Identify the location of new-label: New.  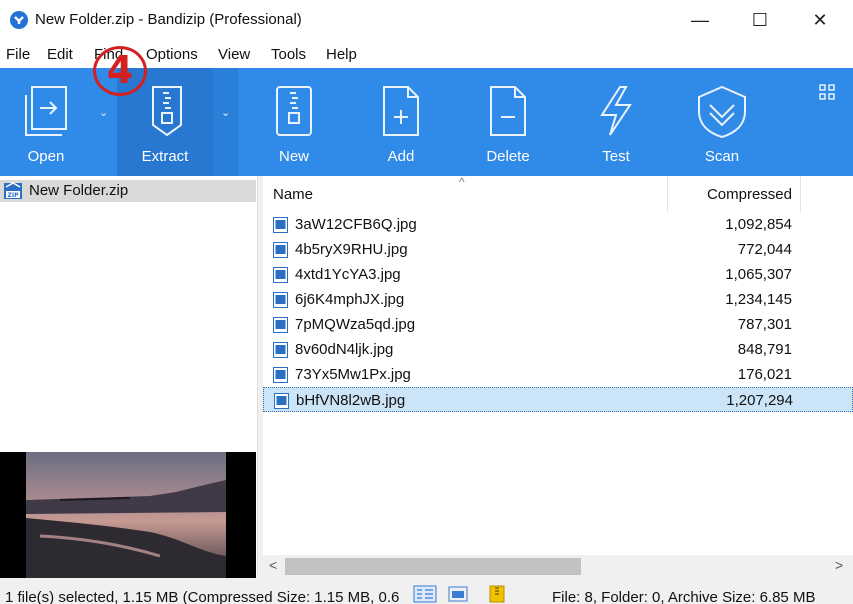
(293, 156).